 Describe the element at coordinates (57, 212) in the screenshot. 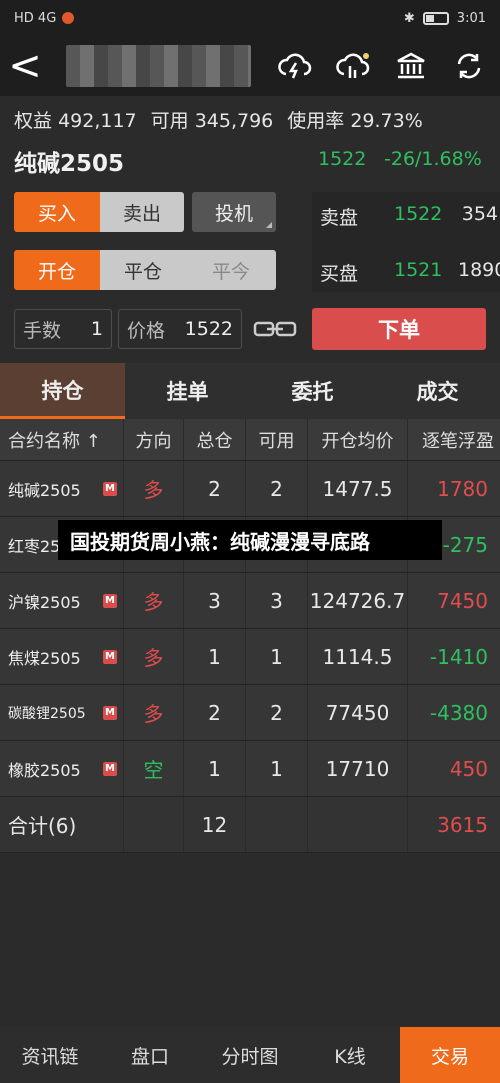

I see `buy-button: 买入` at that location.